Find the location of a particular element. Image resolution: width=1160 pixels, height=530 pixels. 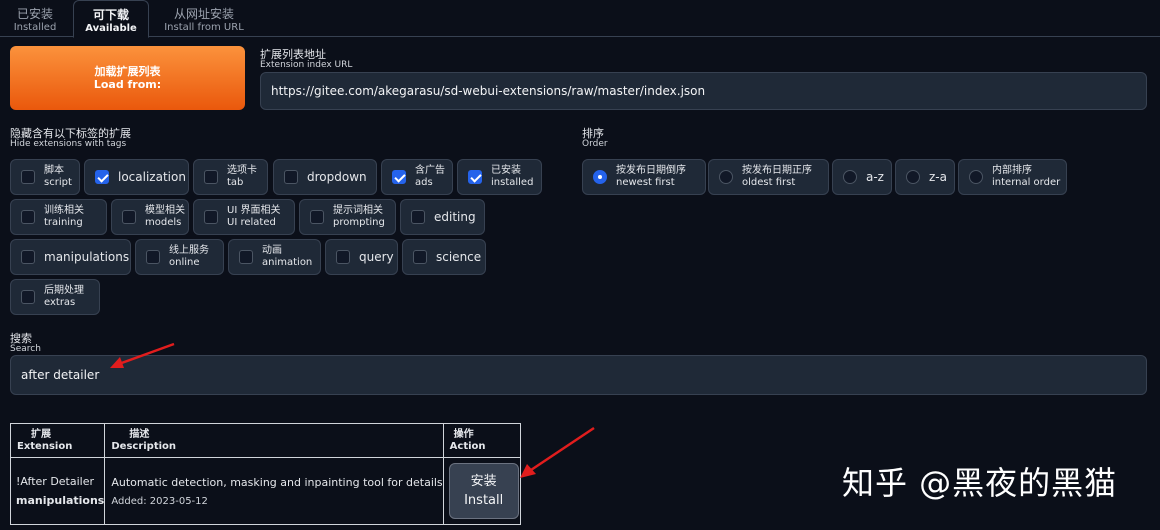

tag-checkbox-tab: 选项卡 tab is located at coordinates (230, 177).